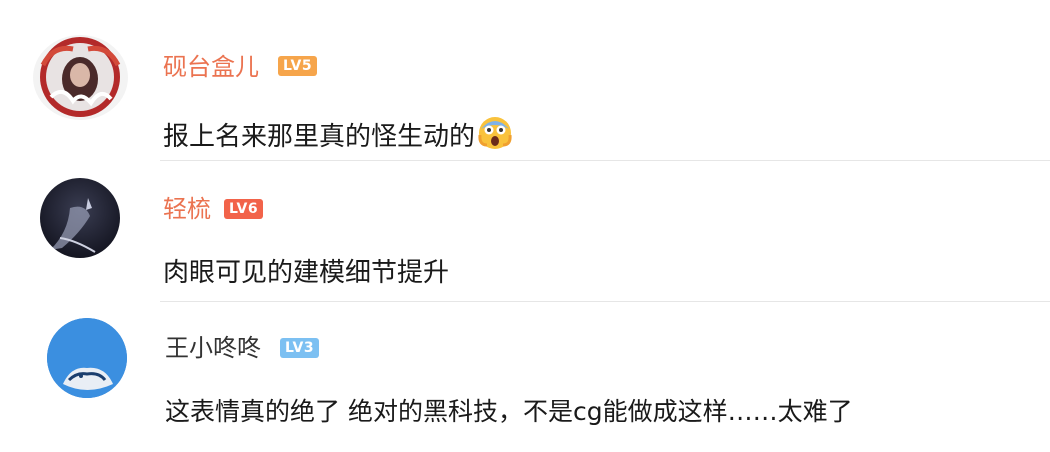 This screenshot has width=1050, height=452. I want to click on level-badge: LV5, so click(298, 66).